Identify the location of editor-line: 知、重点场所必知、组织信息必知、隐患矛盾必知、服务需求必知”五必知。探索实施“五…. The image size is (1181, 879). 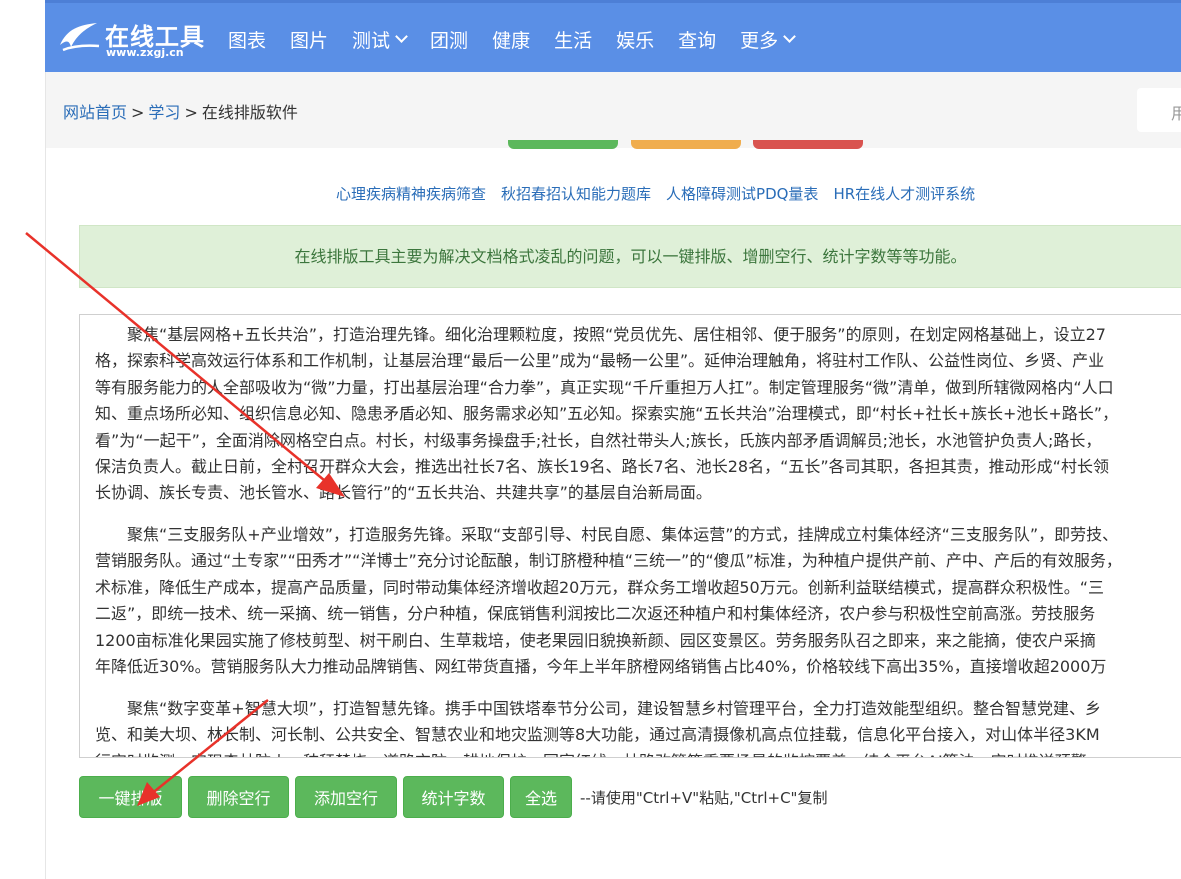
(607, 414).